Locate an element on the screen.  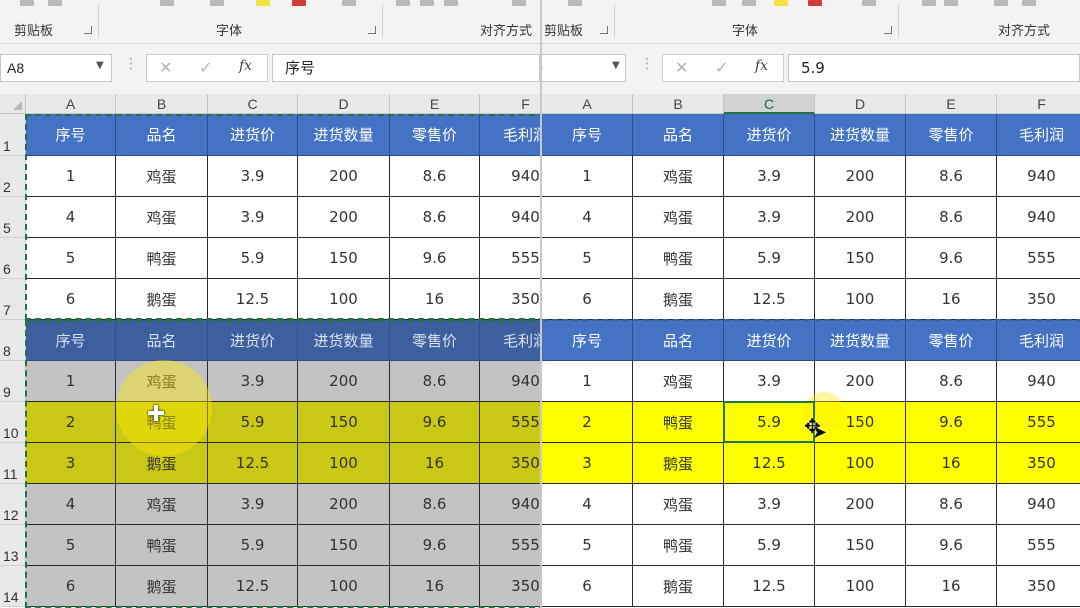
table-cell: 2 is located at coordinates (587, 422).